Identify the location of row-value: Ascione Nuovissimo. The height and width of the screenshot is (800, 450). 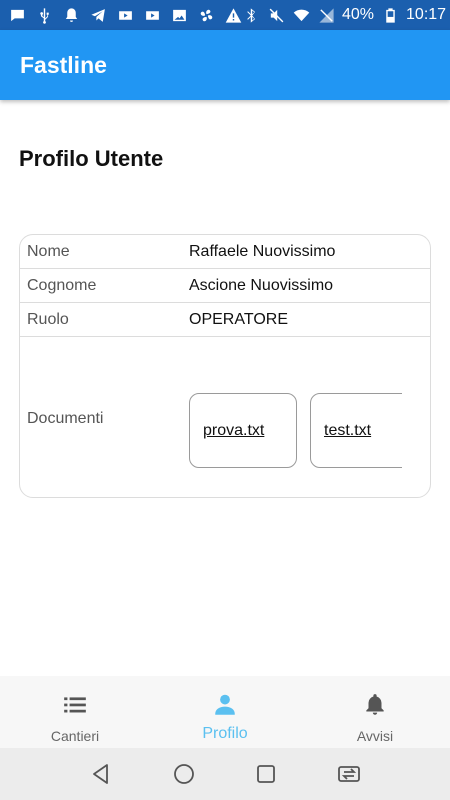
(261, 285).